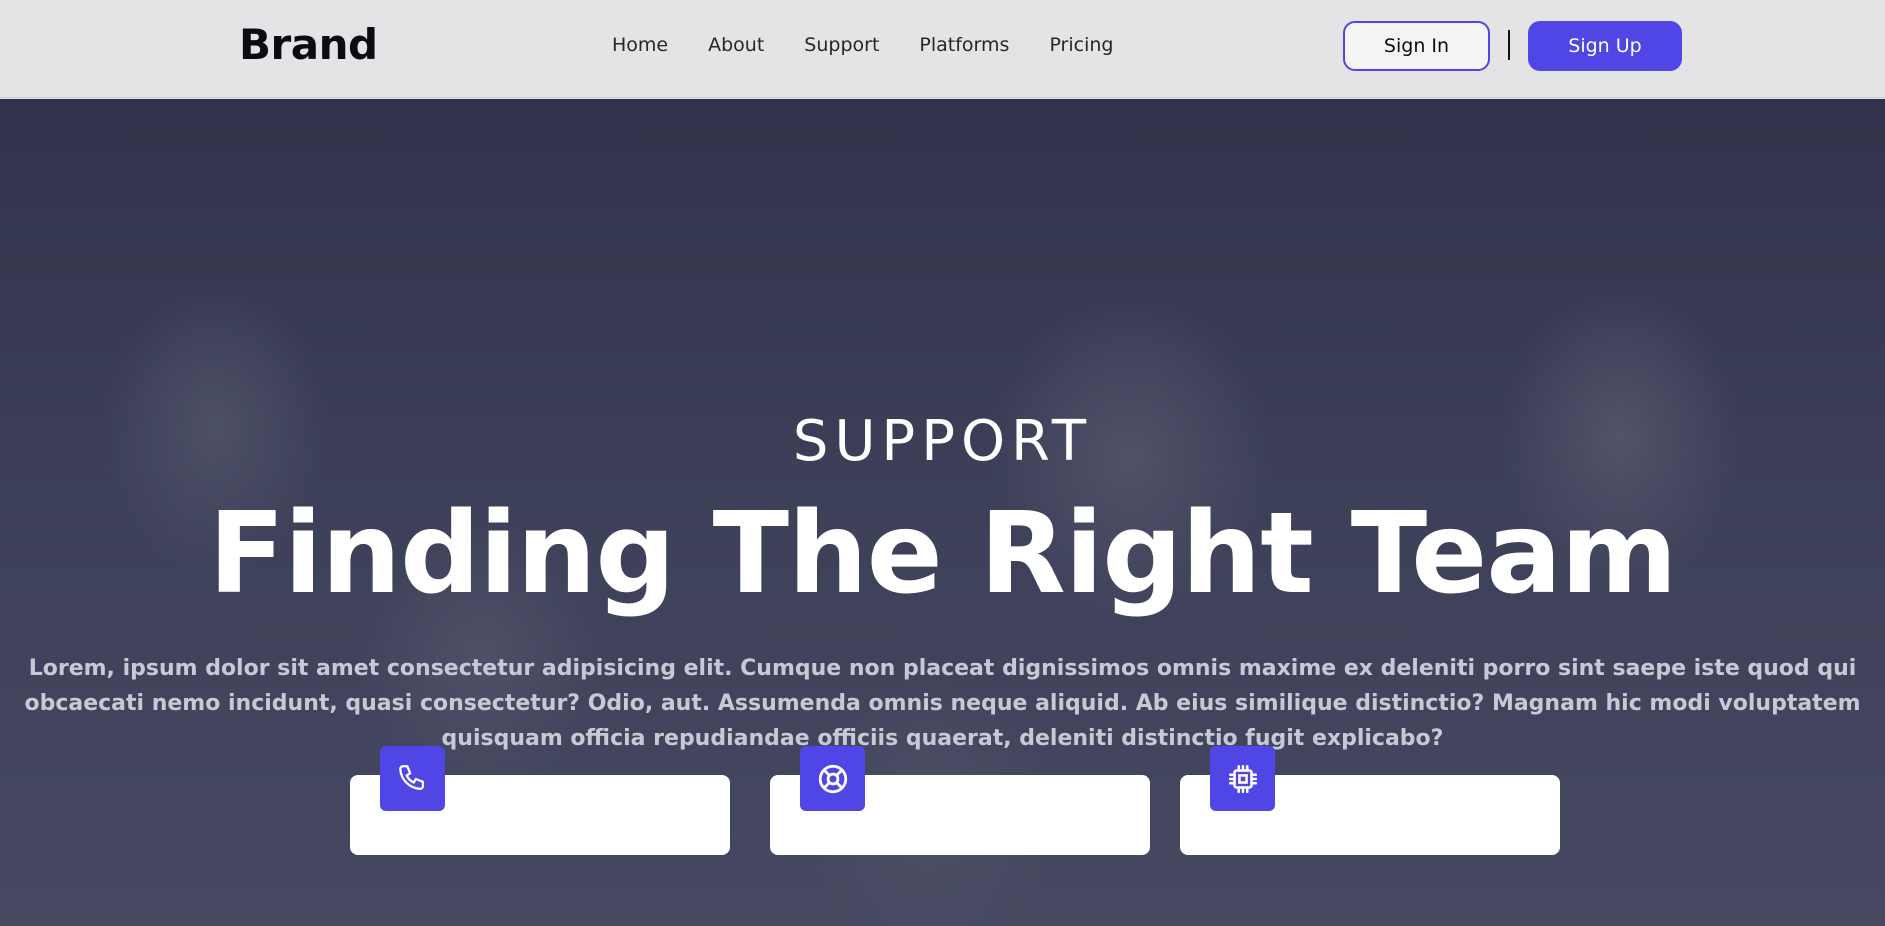  Describe the element at coordinates (841, 45) in the screenshot. I see `nav-link-support: Support` at that location.